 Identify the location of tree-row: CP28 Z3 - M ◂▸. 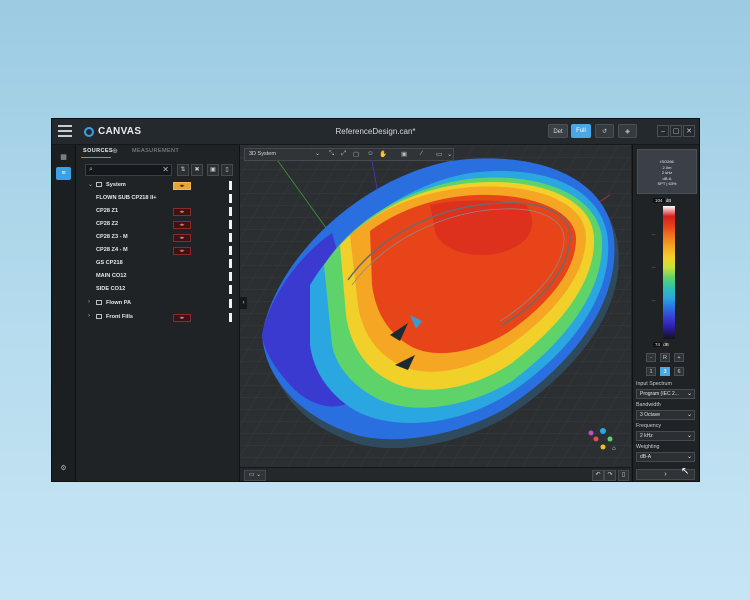
(157, 238).